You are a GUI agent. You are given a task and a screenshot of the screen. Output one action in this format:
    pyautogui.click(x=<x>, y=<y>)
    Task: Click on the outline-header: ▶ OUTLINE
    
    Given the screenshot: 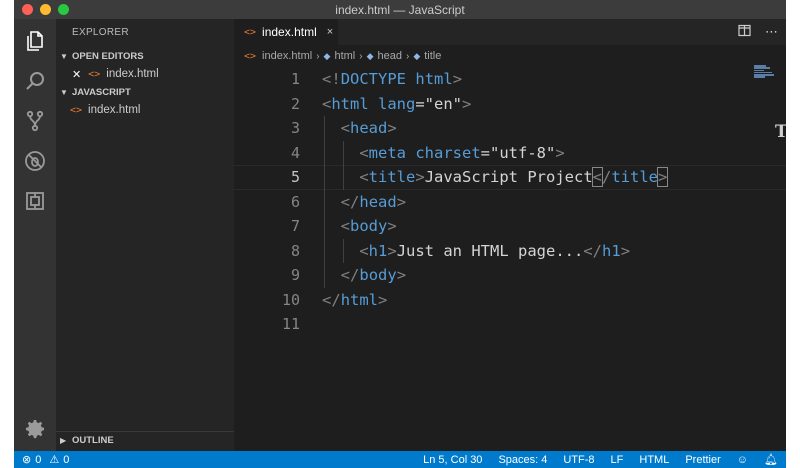 What is the action you would take?
    pyautogui.click(x=145, y=440)
    